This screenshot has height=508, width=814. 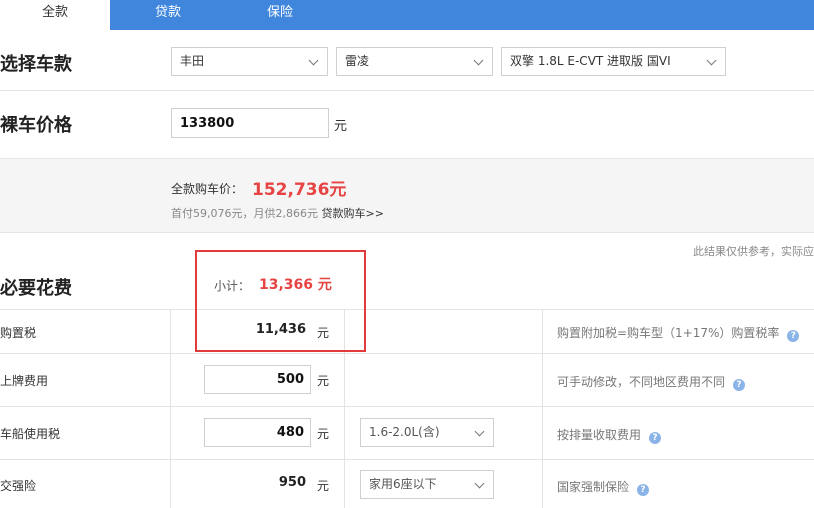 What do you see at coordinates (36, 125) in the screenshot?
I see `bare-price-title-text: 裸车价格` at bounding box center [36, 125].